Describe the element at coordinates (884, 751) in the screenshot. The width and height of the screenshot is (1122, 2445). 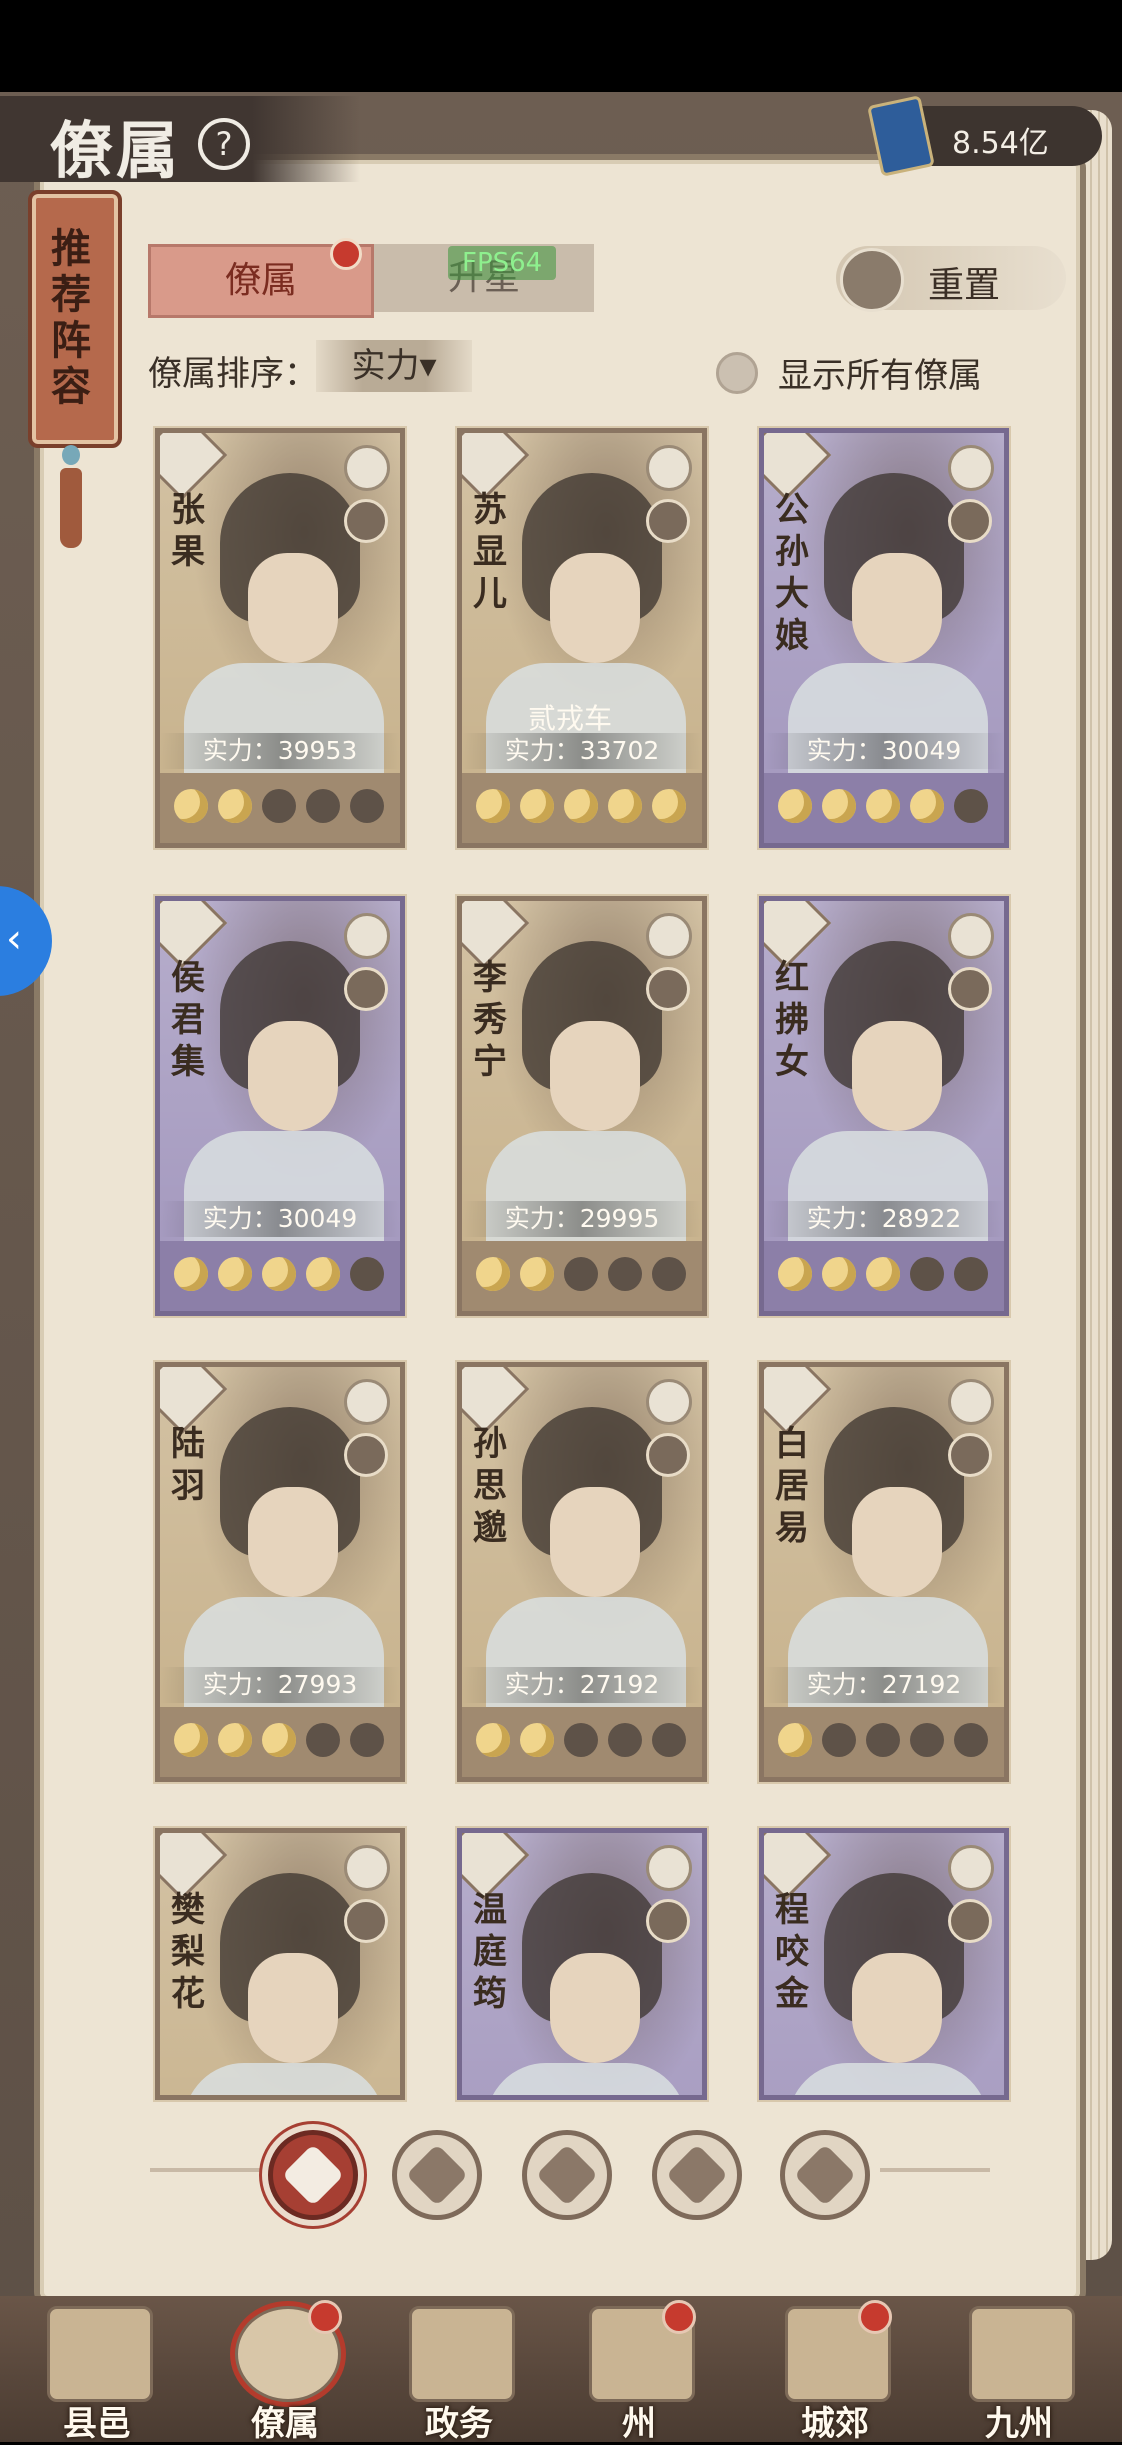
I see `retainer-power: 实力：30049` at that location.